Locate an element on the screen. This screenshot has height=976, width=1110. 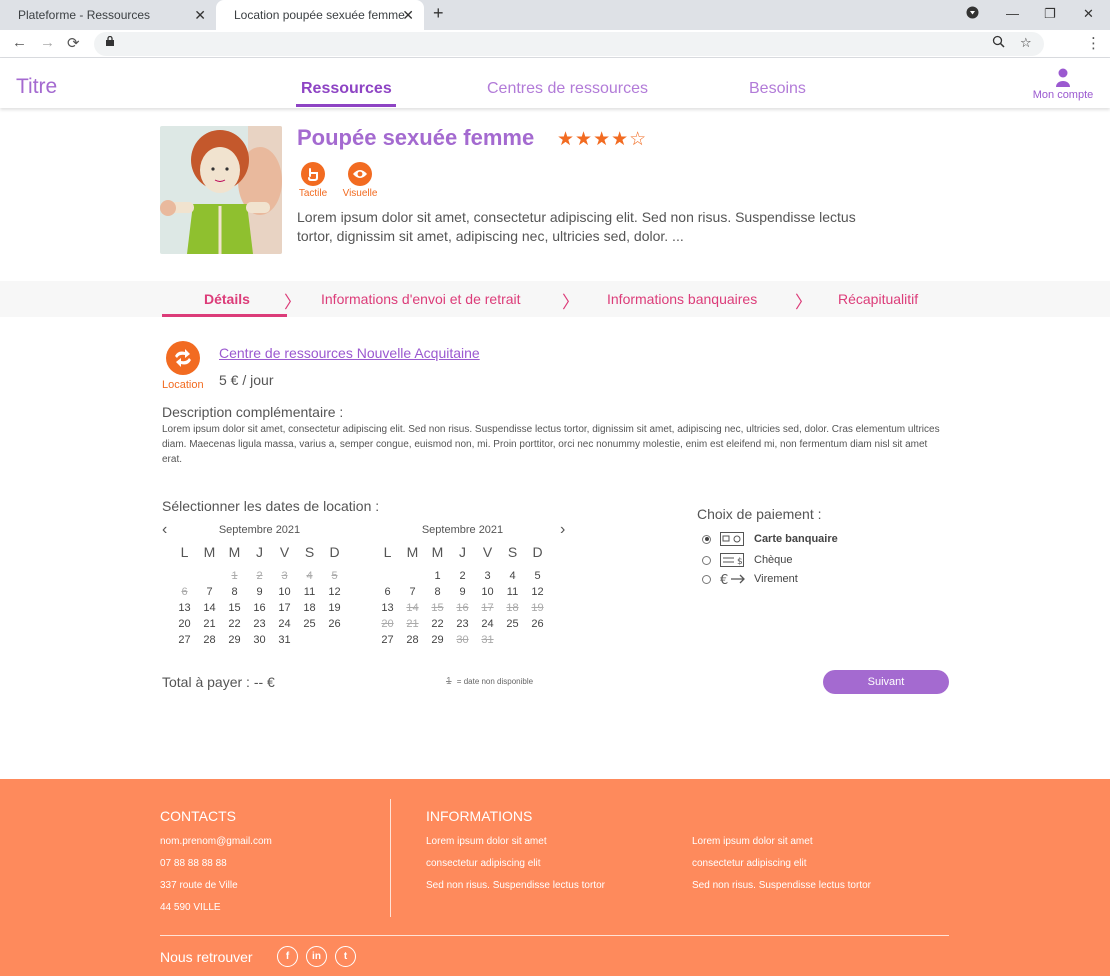
contact-email: nom.prenom@gmail.com is located at coordinates (216, 841).